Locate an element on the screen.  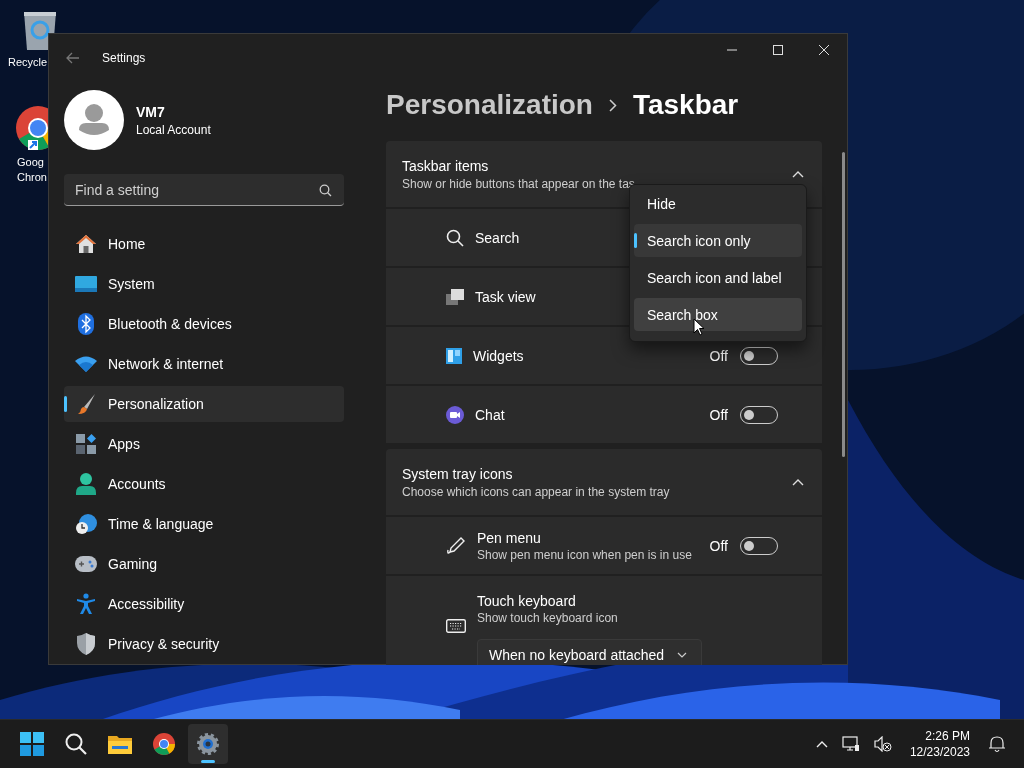
desktop-icon-label: Recycle is located at coordinates (28, 62).